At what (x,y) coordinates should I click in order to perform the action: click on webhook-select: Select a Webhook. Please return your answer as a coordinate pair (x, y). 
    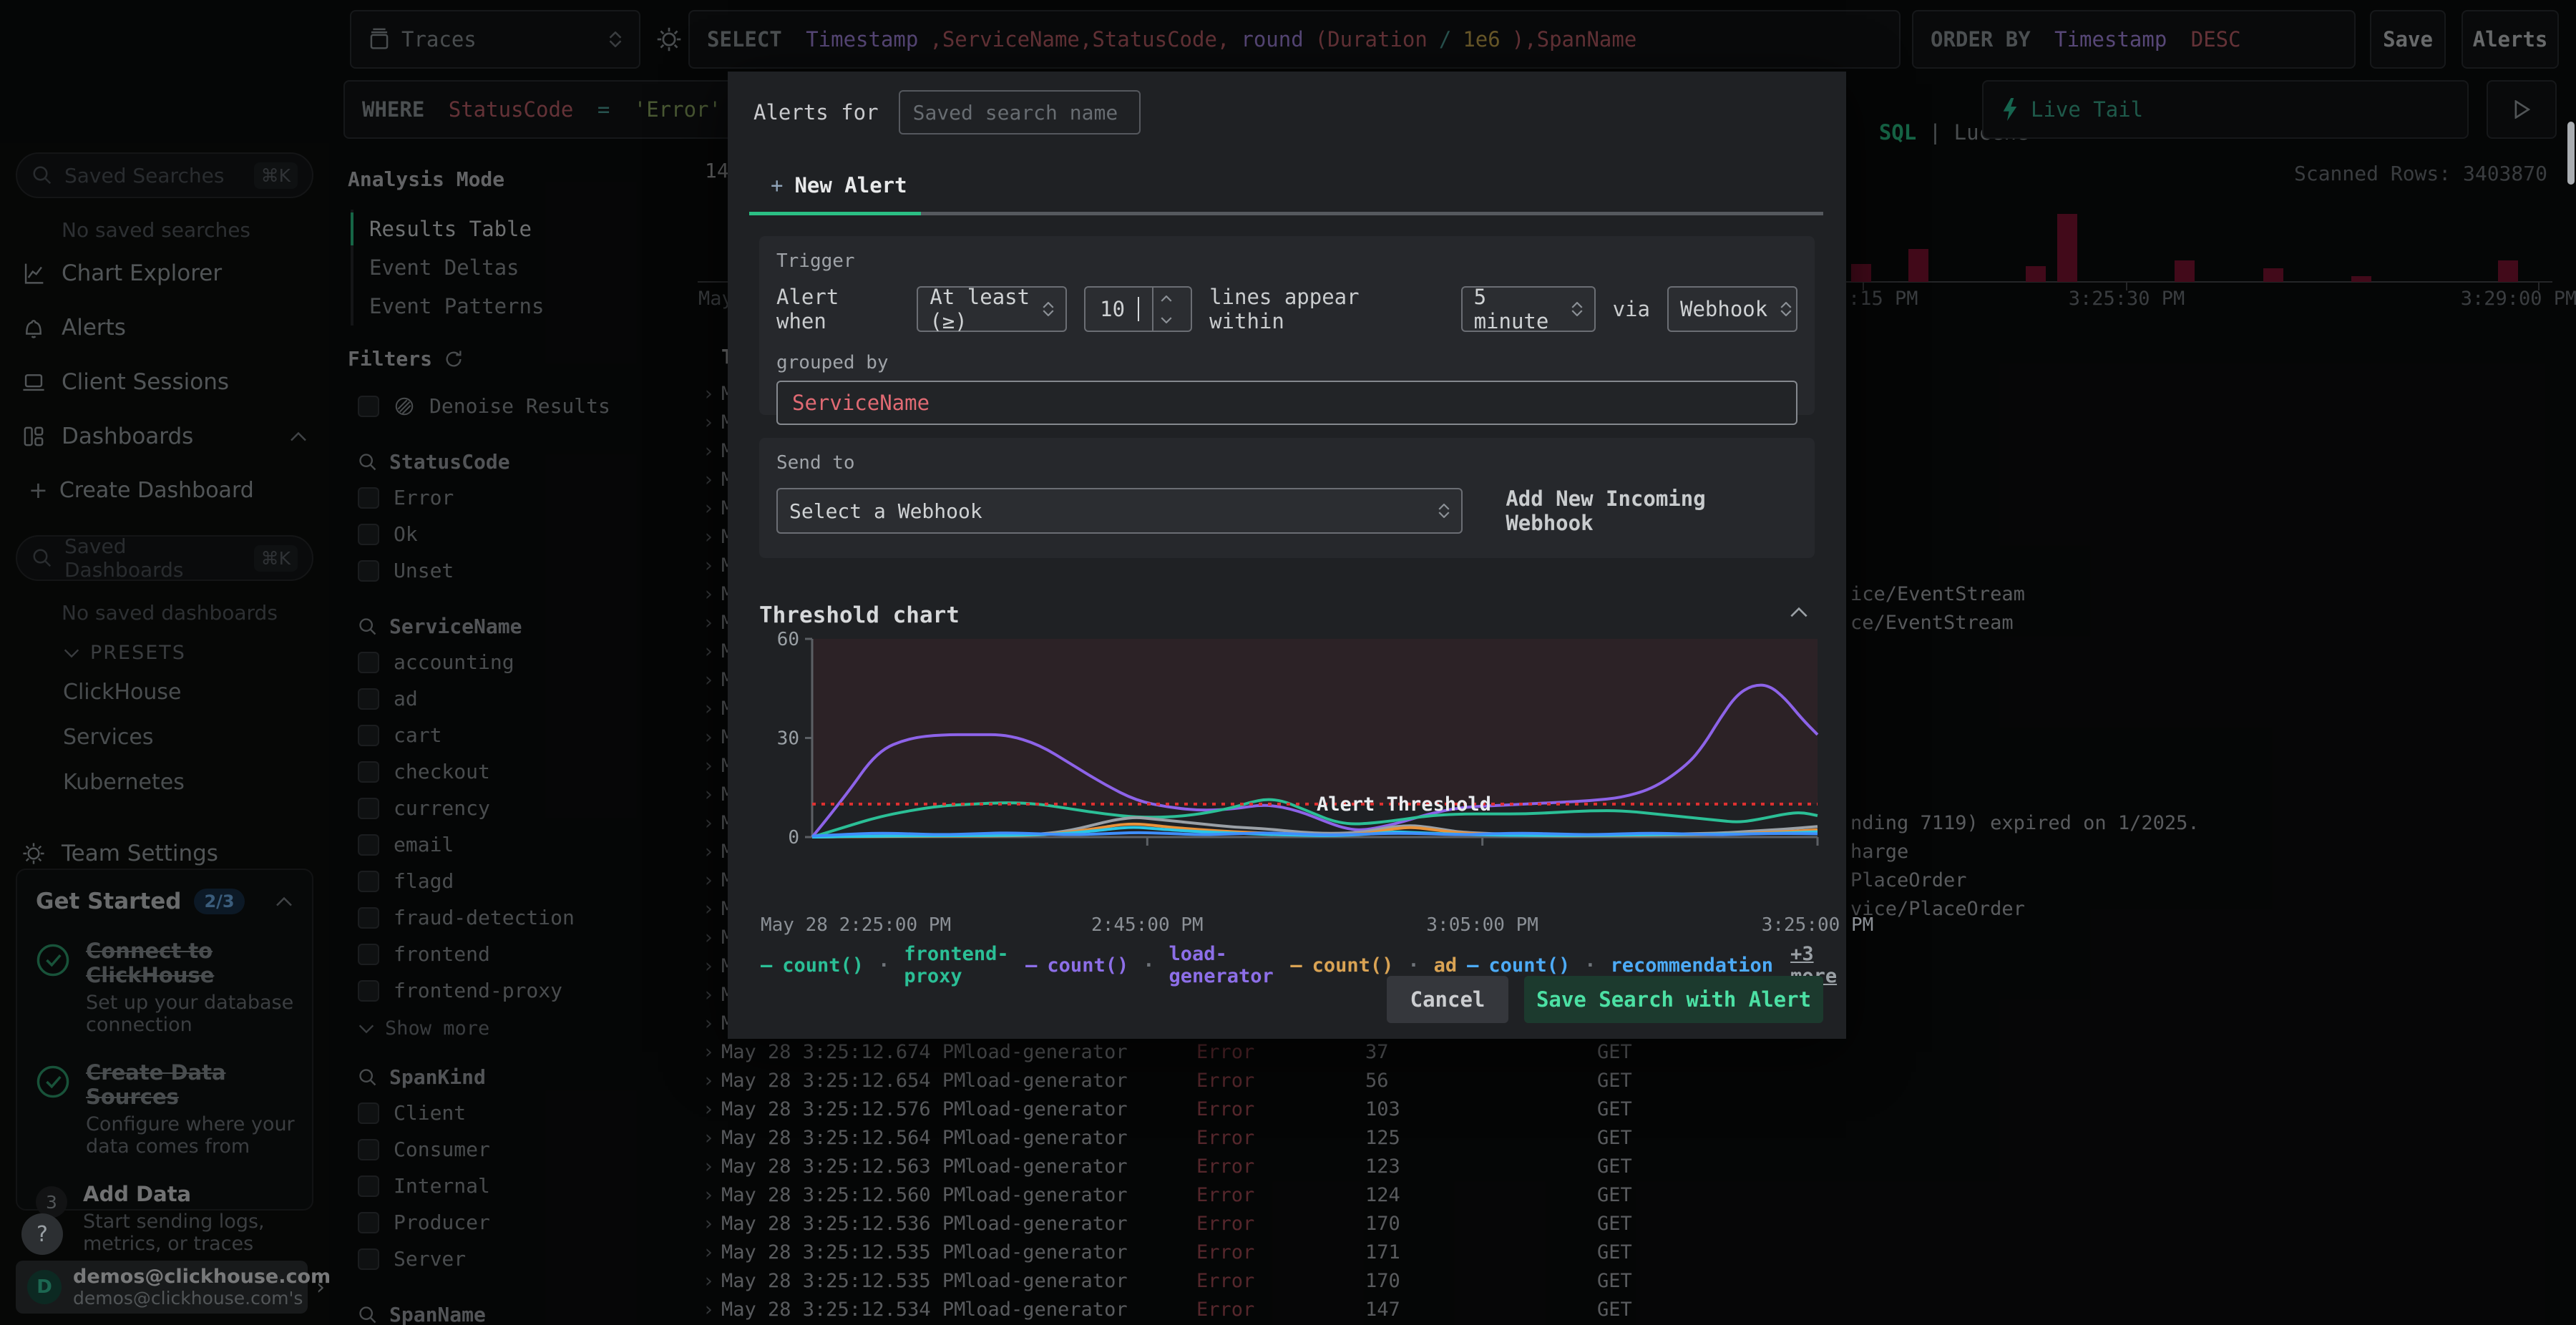
    Looking at the image, I should click on (1119, 511).